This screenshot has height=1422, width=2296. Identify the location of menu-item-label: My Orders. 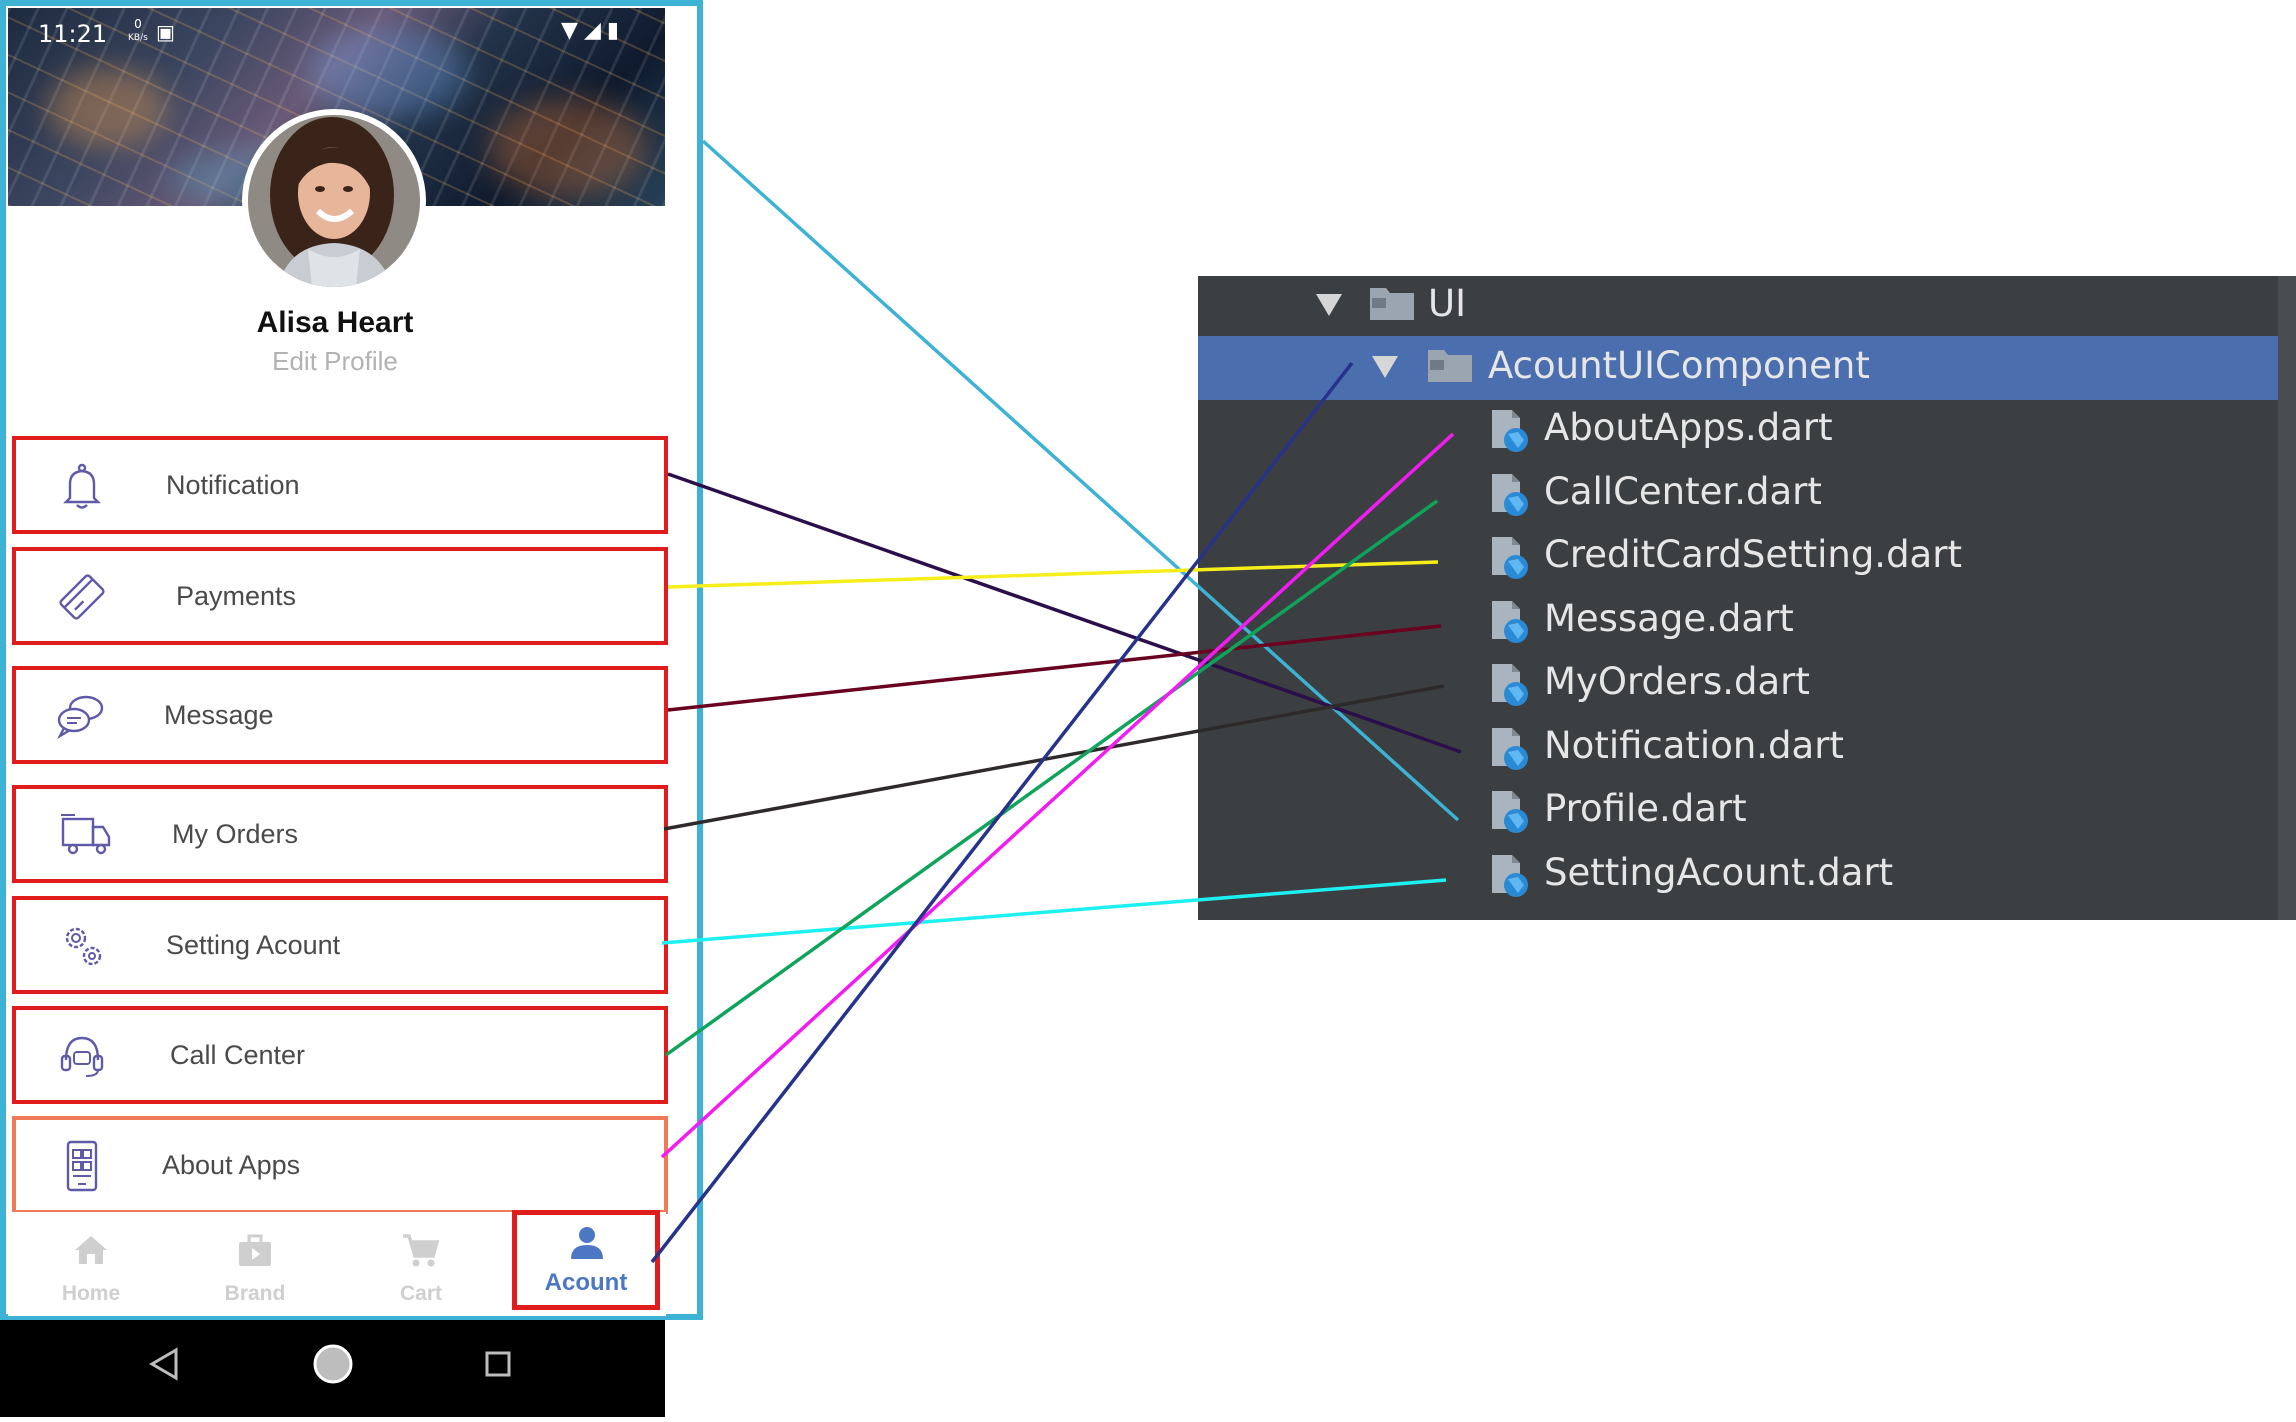
(235, 834).